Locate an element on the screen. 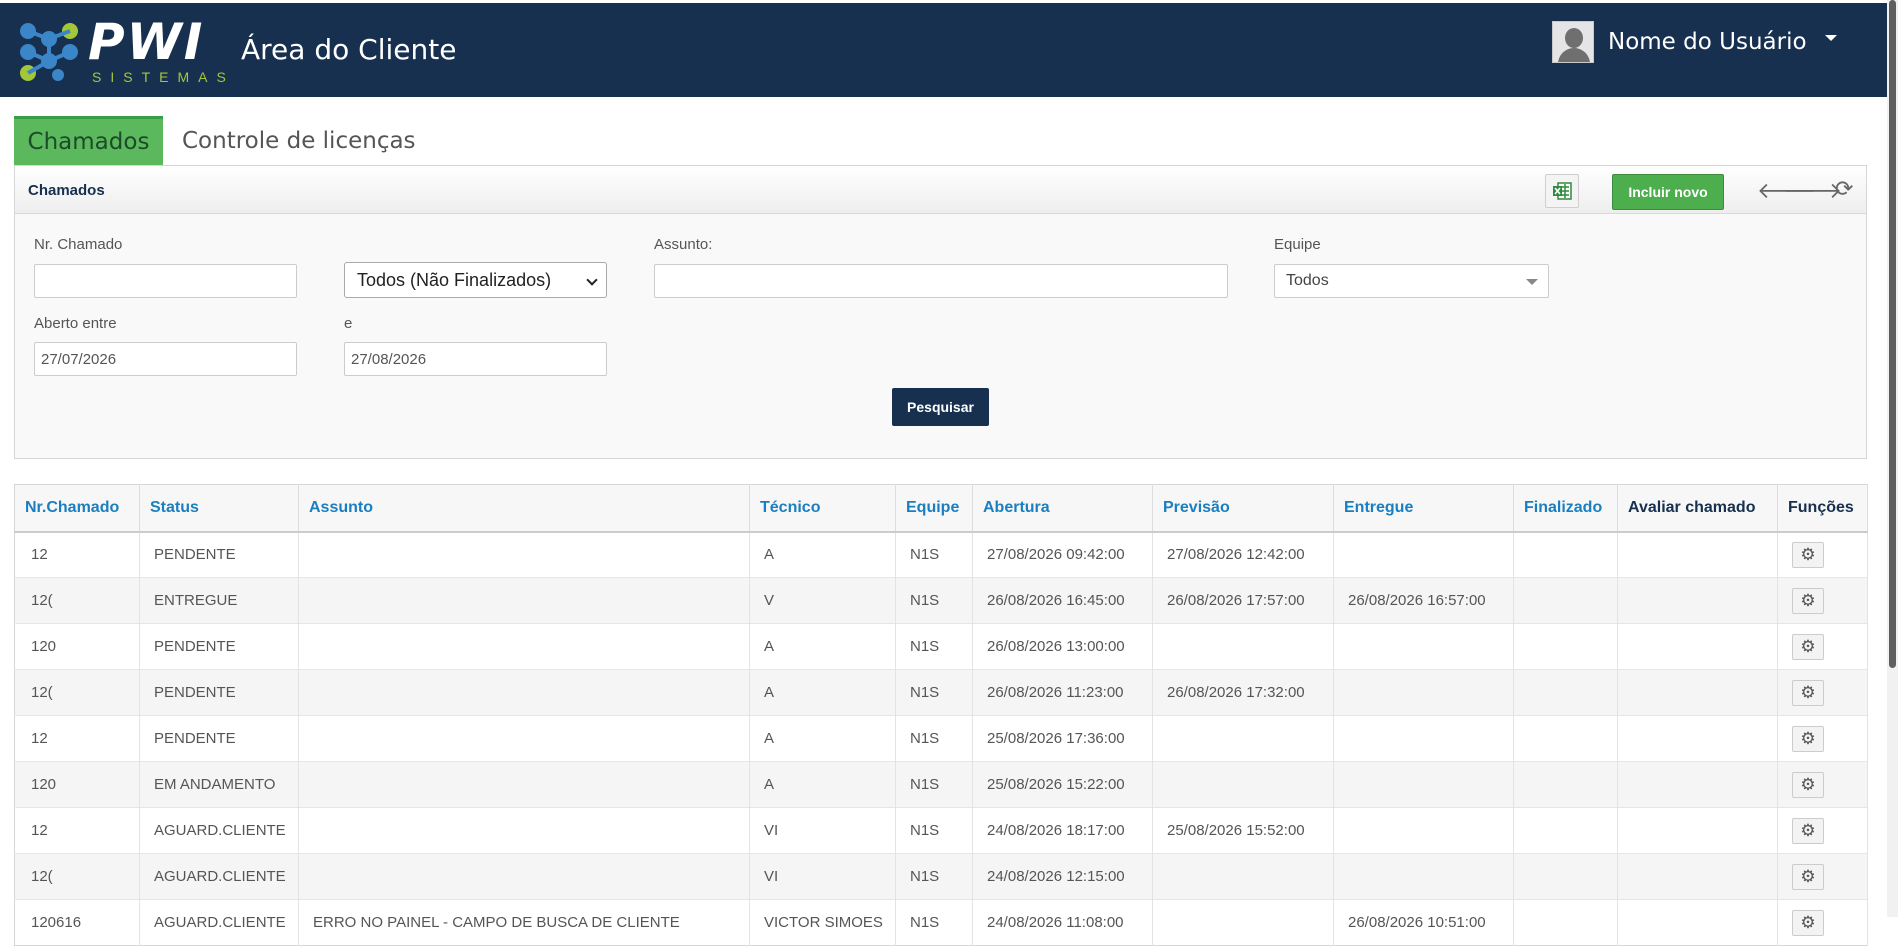 Image resolution: width=1898 pixels, height=946 pixels. column-header-status: Status is located at coordinates (219, 508).